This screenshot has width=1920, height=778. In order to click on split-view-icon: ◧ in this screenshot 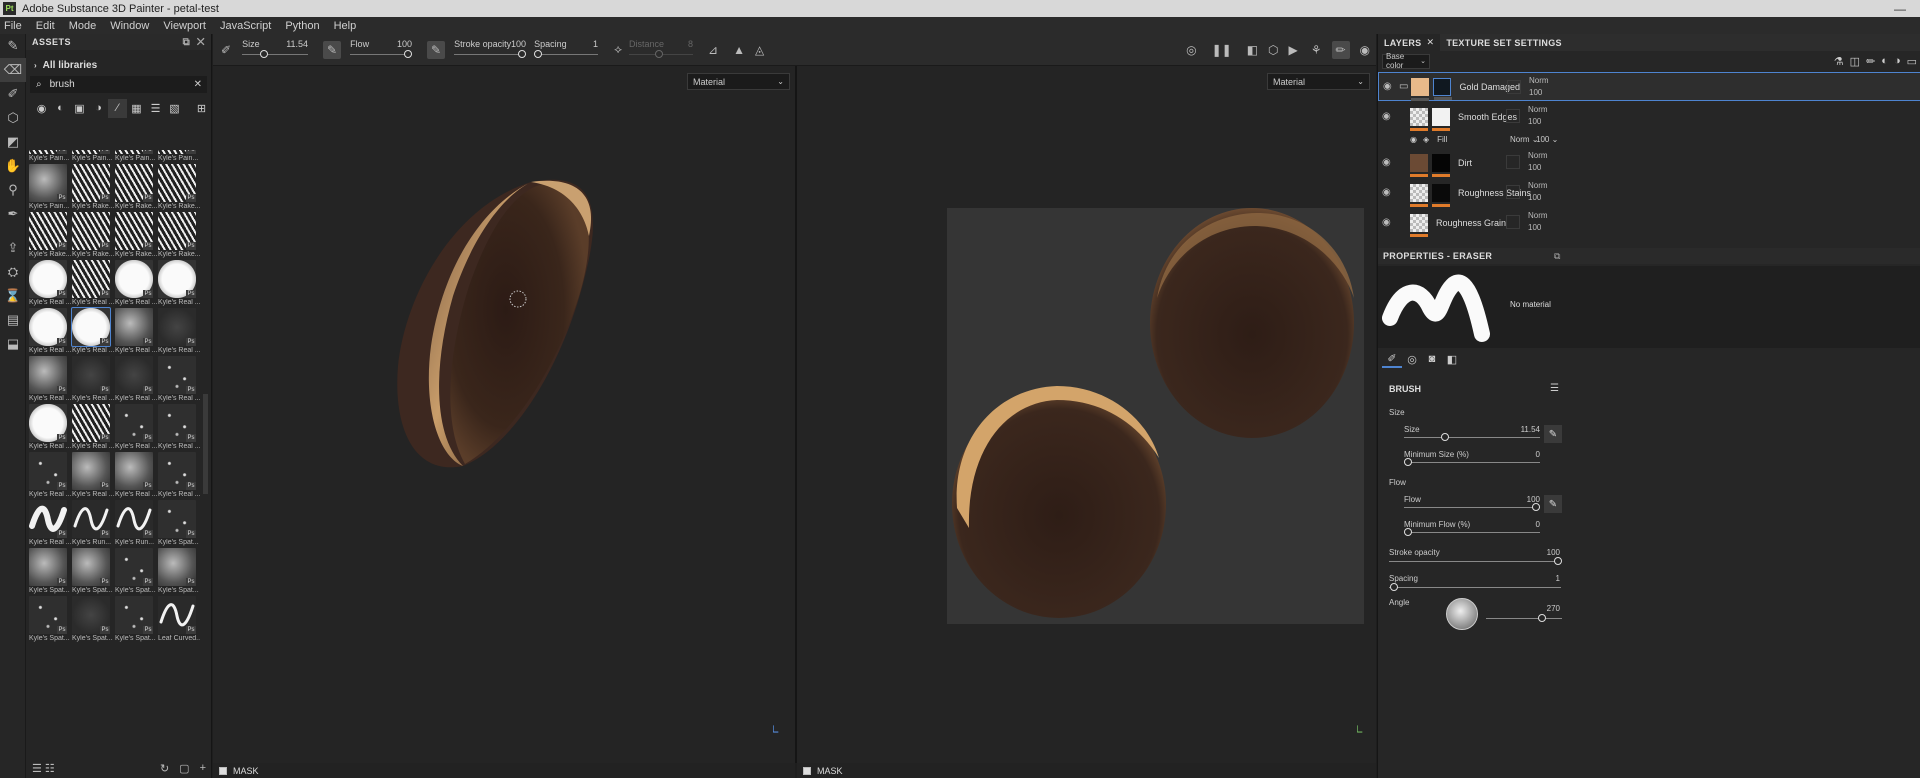, I will do `click(1252, 50)`.